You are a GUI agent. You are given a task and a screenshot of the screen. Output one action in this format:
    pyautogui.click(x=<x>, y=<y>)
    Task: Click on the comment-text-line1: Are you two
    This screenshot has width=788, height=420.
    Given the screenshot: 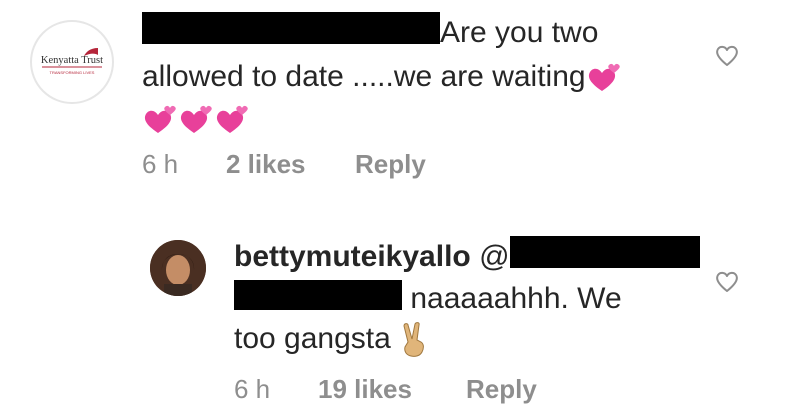 What is the action you would take?
    pyautogui.click(x=519, y=32)
    